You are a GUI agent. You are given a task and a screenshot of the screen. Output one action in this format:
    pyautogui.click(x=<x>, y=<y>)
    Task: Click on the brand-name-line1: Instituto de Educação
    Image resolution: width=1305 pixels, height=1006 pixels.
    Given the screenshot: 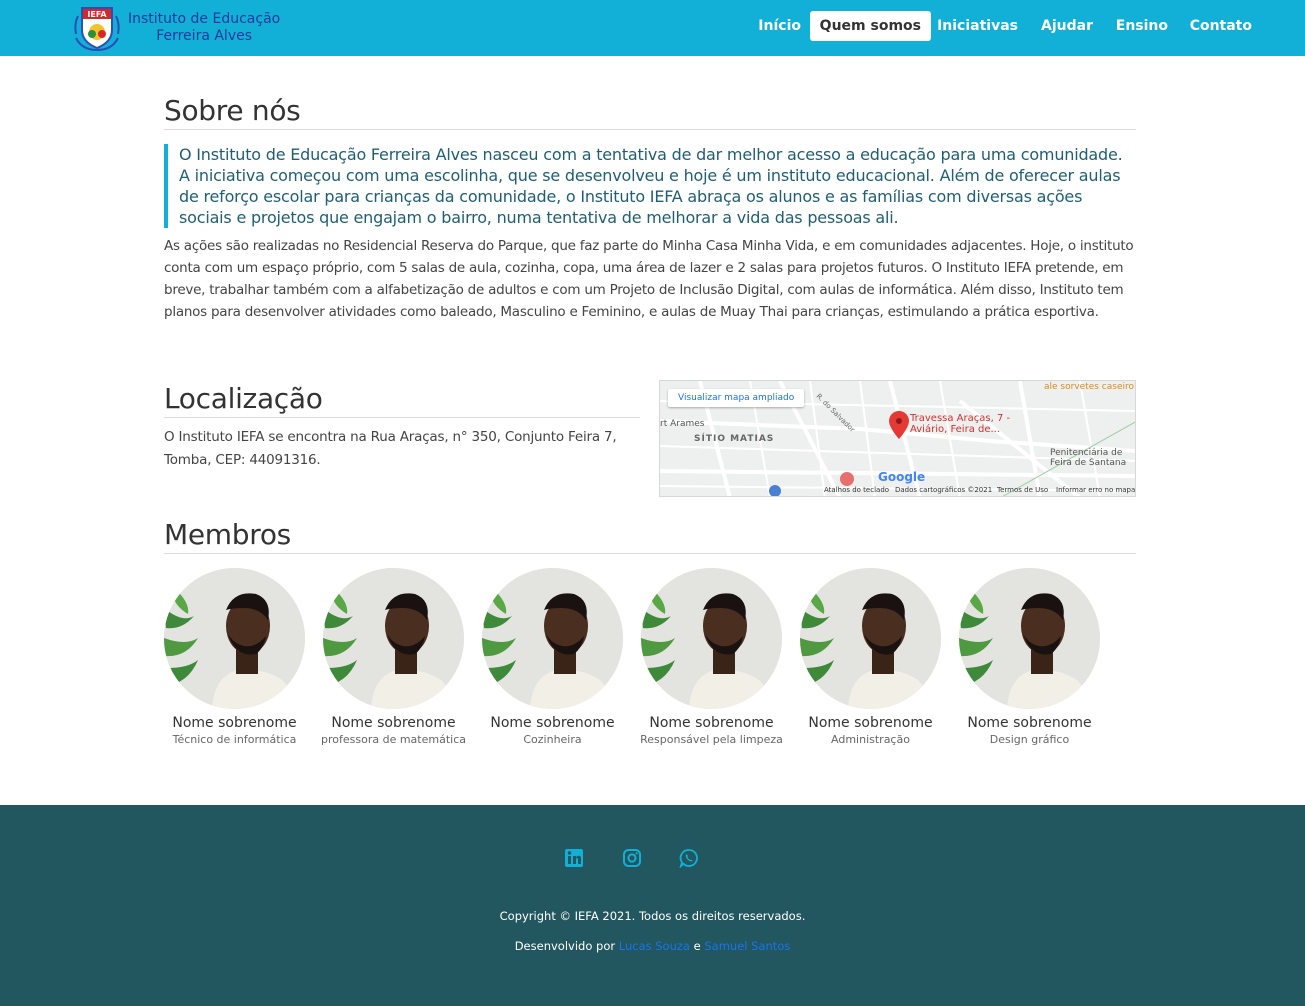 What is the action you would take?
    pyautogui.click(x=204, y=19)
    